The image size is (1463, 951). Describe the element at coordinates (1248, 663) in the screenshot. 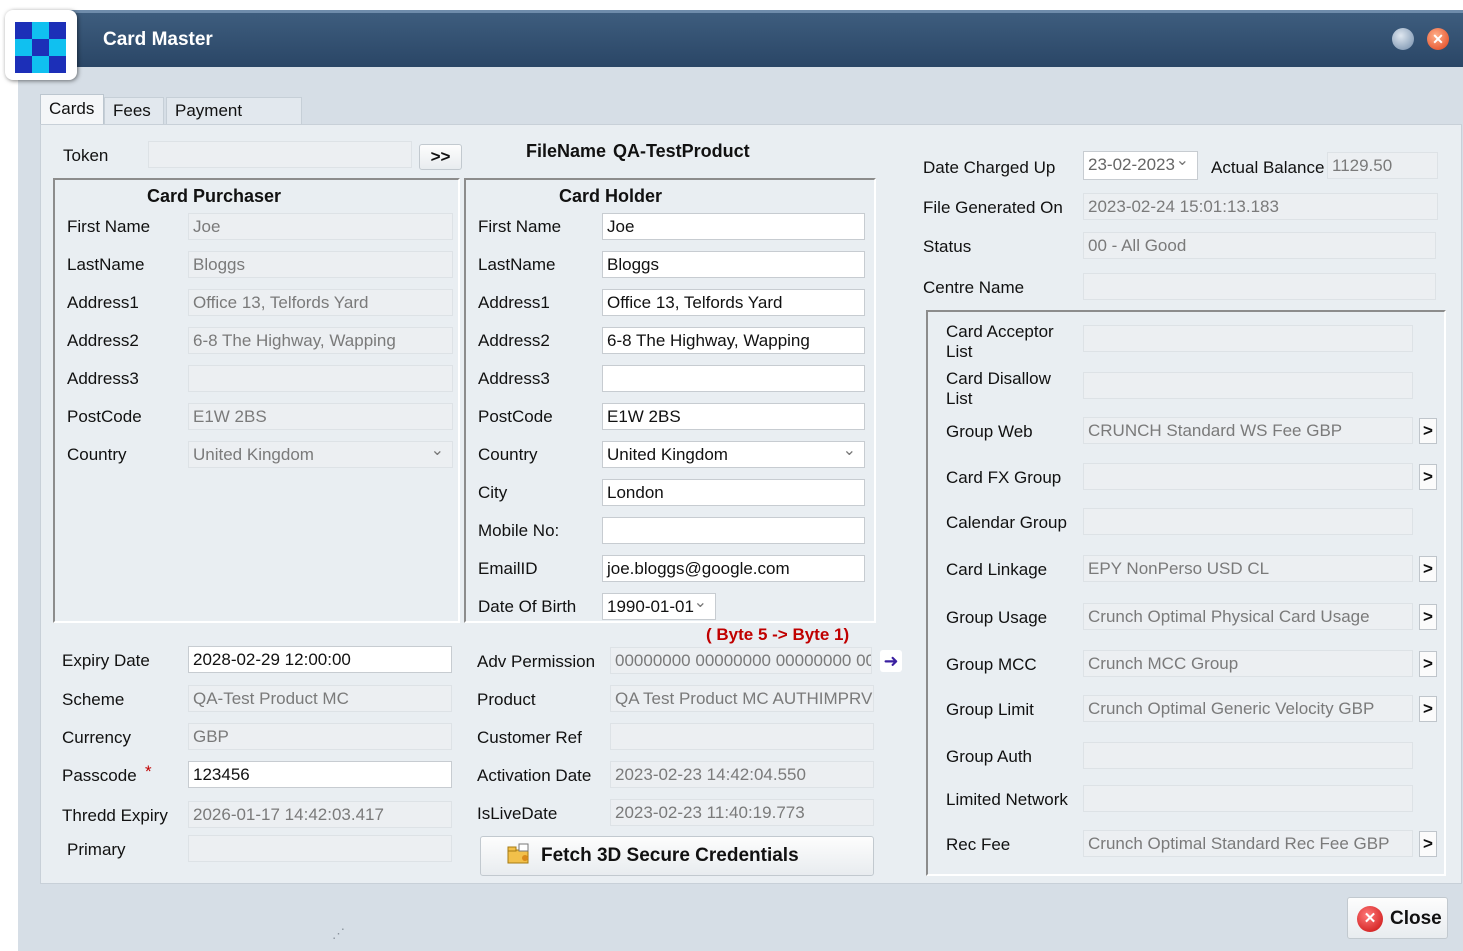

I see `group-field: Crunch MCC Group` at that location.